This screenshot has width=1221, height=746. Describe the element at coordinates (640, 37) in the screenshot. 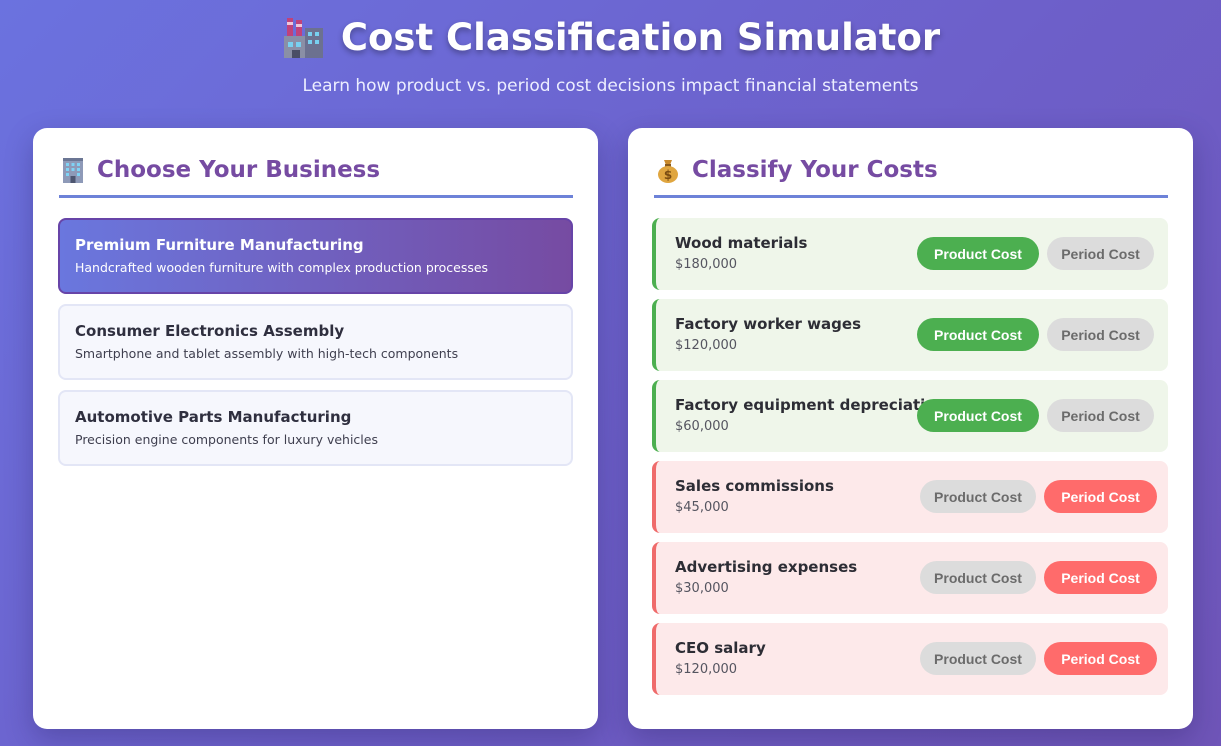

I see `page-title-text: Cost Classification Simulator` at that location.